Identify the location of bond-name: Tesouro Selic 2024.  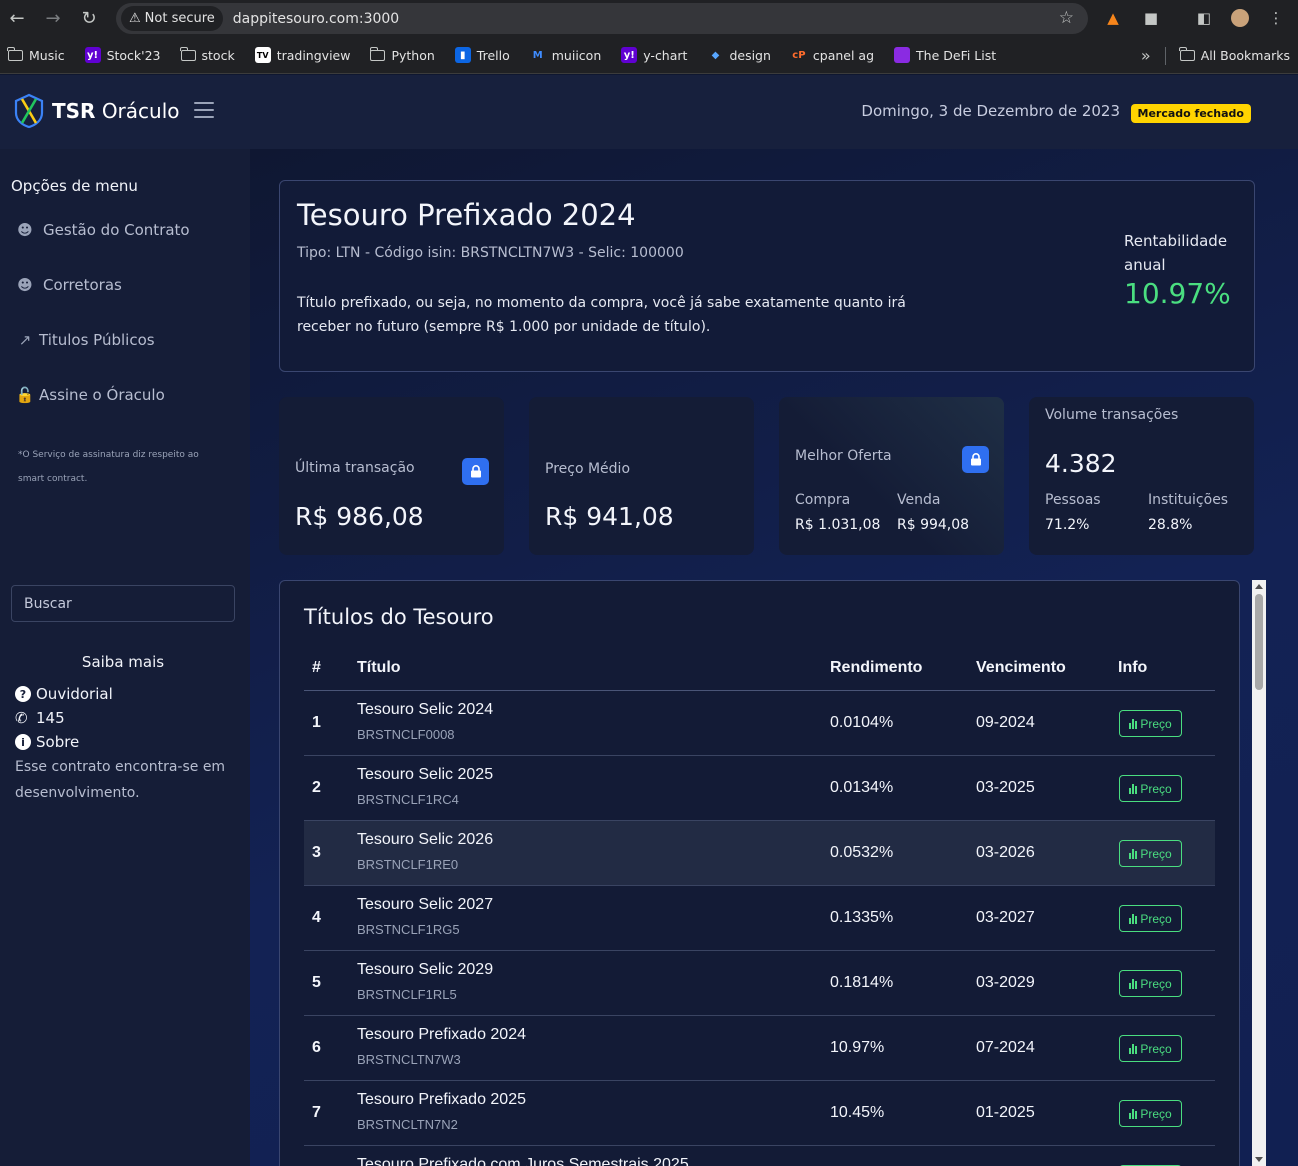
(425, 709).